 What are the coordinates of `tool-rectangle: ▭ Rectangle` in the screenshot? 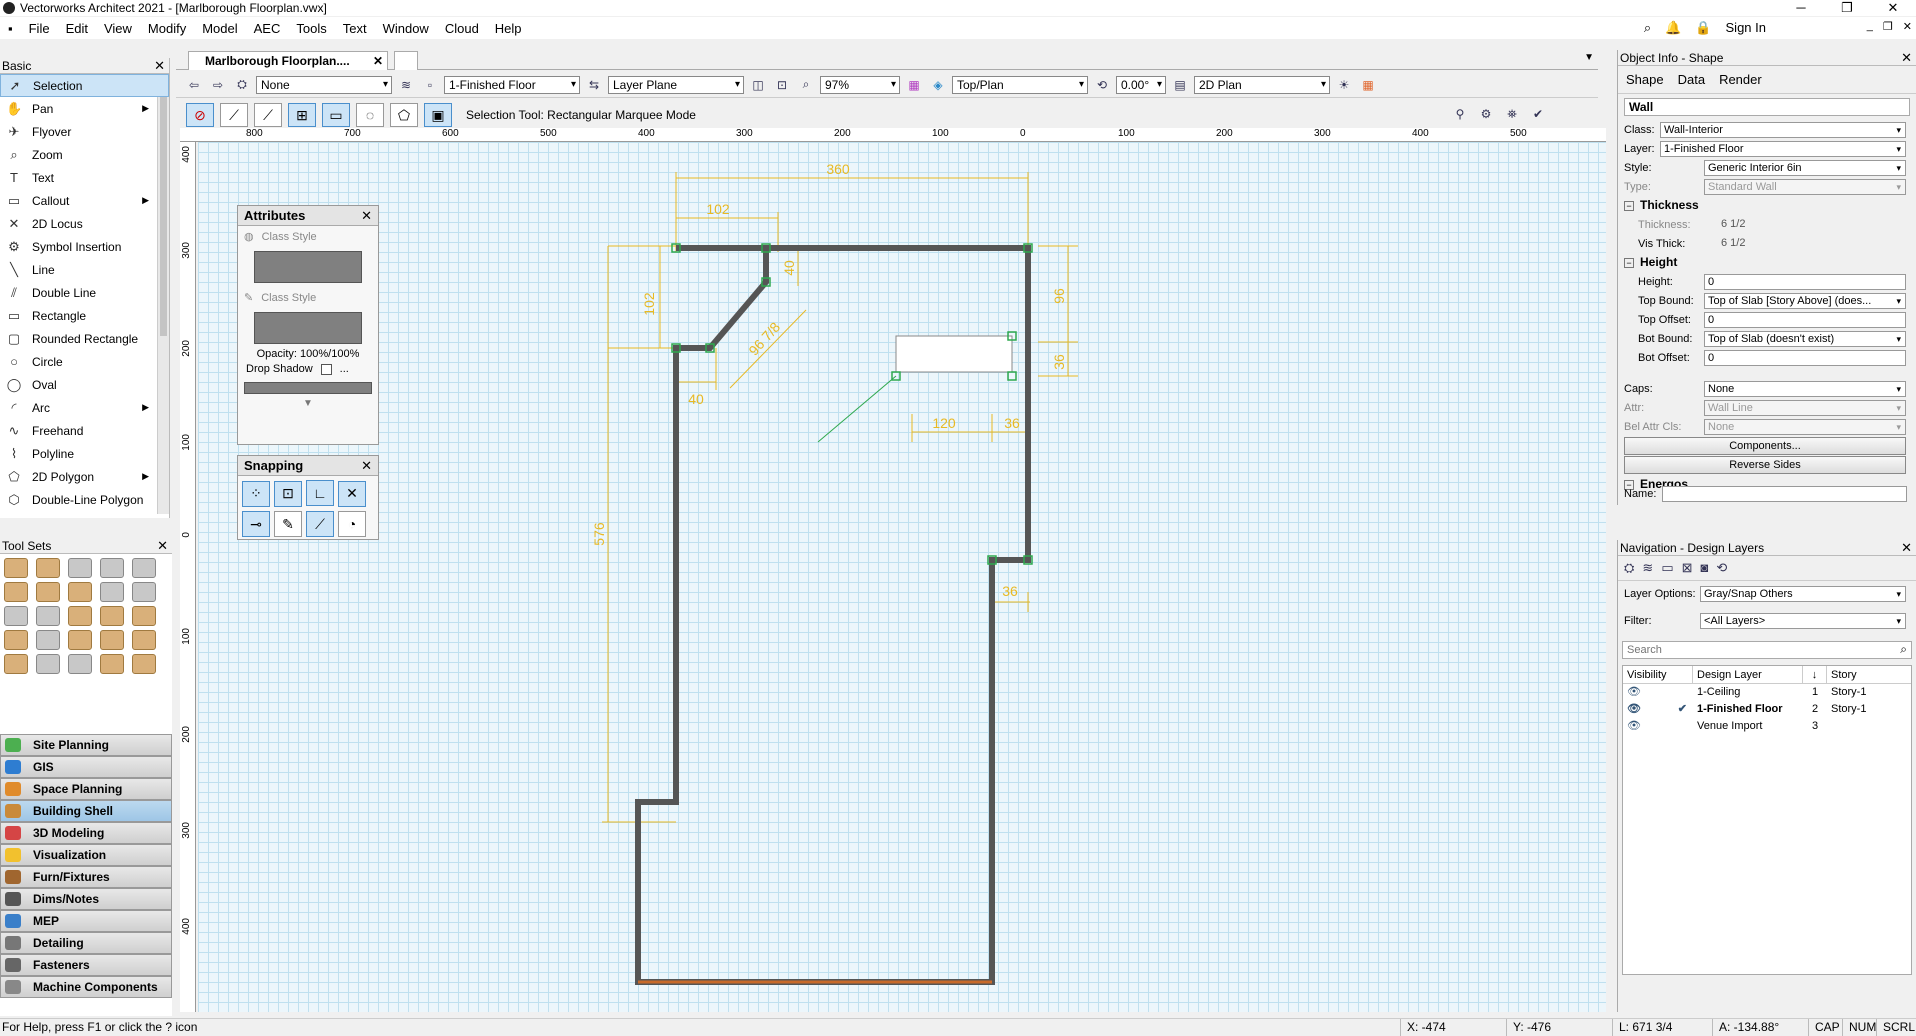 It's located at (84, 315).